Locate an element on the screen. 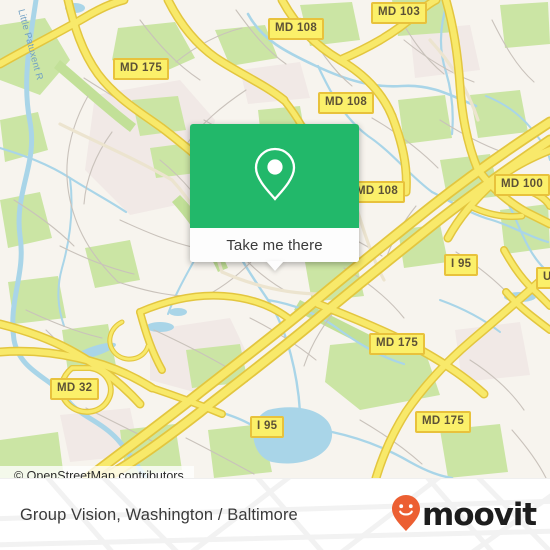  take-me-there-label: Take me there is located at coordinates (274, 245).